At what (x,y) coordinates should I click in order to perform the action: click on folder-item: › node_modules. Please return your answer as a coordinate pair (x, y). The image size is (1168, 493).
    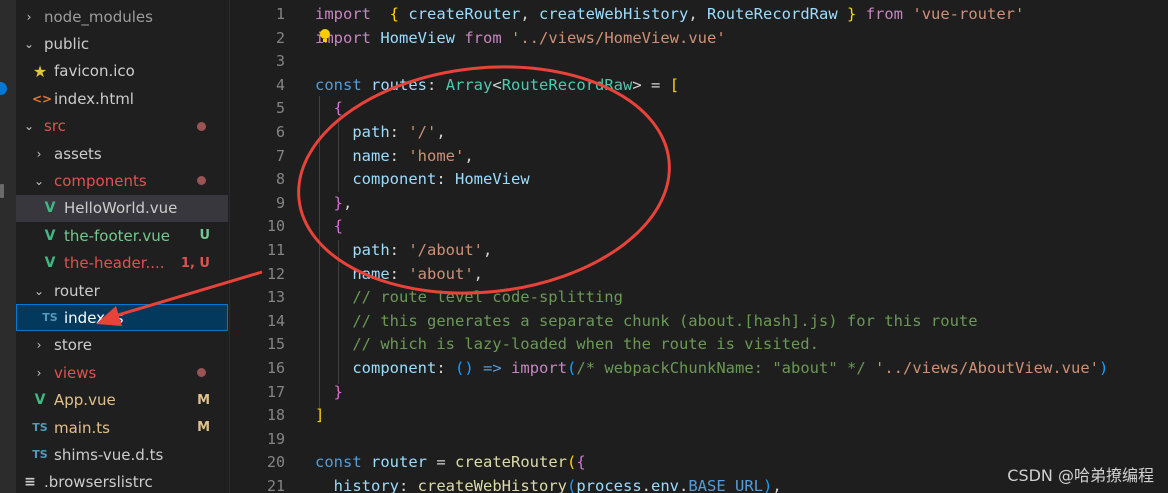
    Looking at the image, I should click on (122, 16).